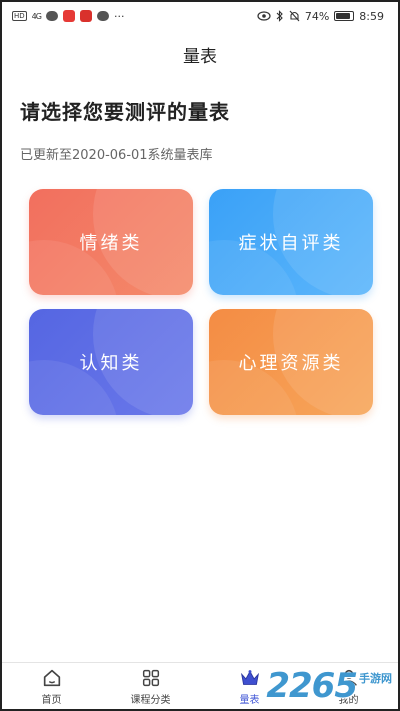 Image resolution: width=400 pixels, height=711 pixels. I want to click on category-card-cognition: 认知类, so click(111, 362).